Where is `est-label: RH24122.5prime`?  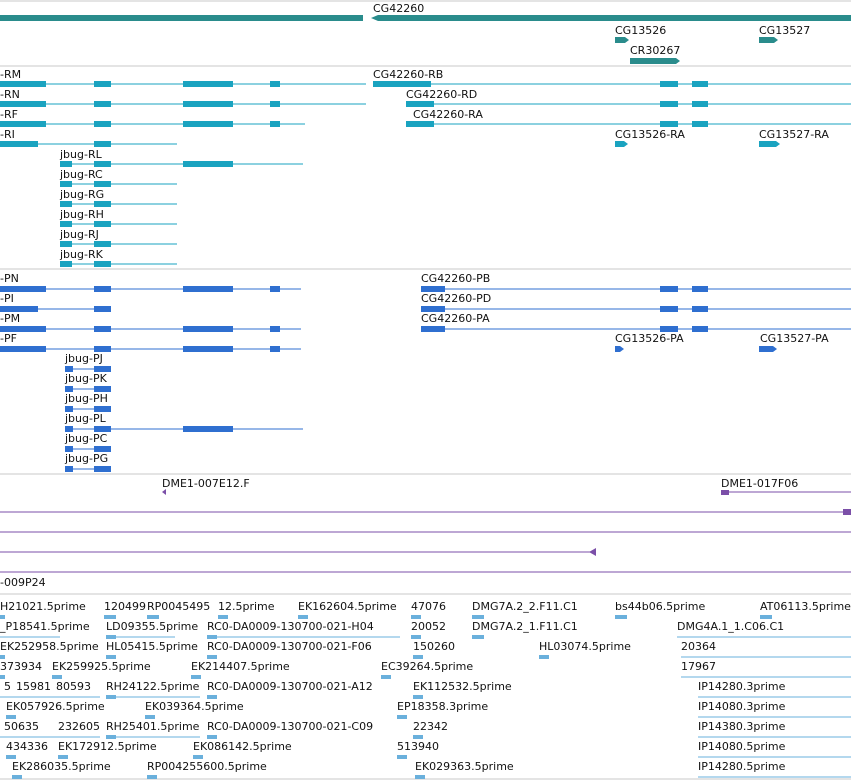
est-label: RH24122.5prime is located at coordinates (153, 686).